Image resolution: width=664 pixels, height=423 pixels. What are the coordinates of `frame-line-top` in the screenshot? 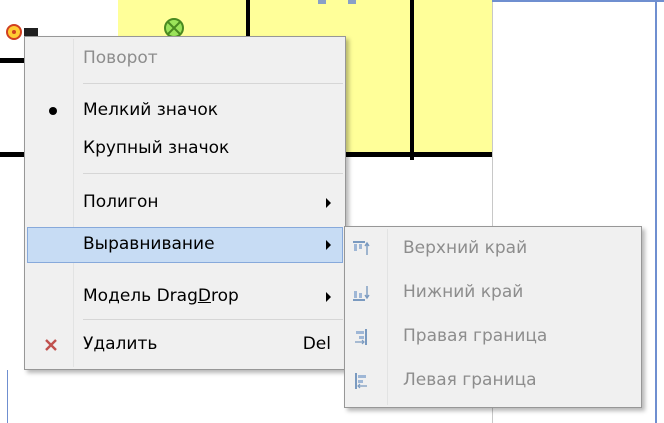 It's located at (578, 1).